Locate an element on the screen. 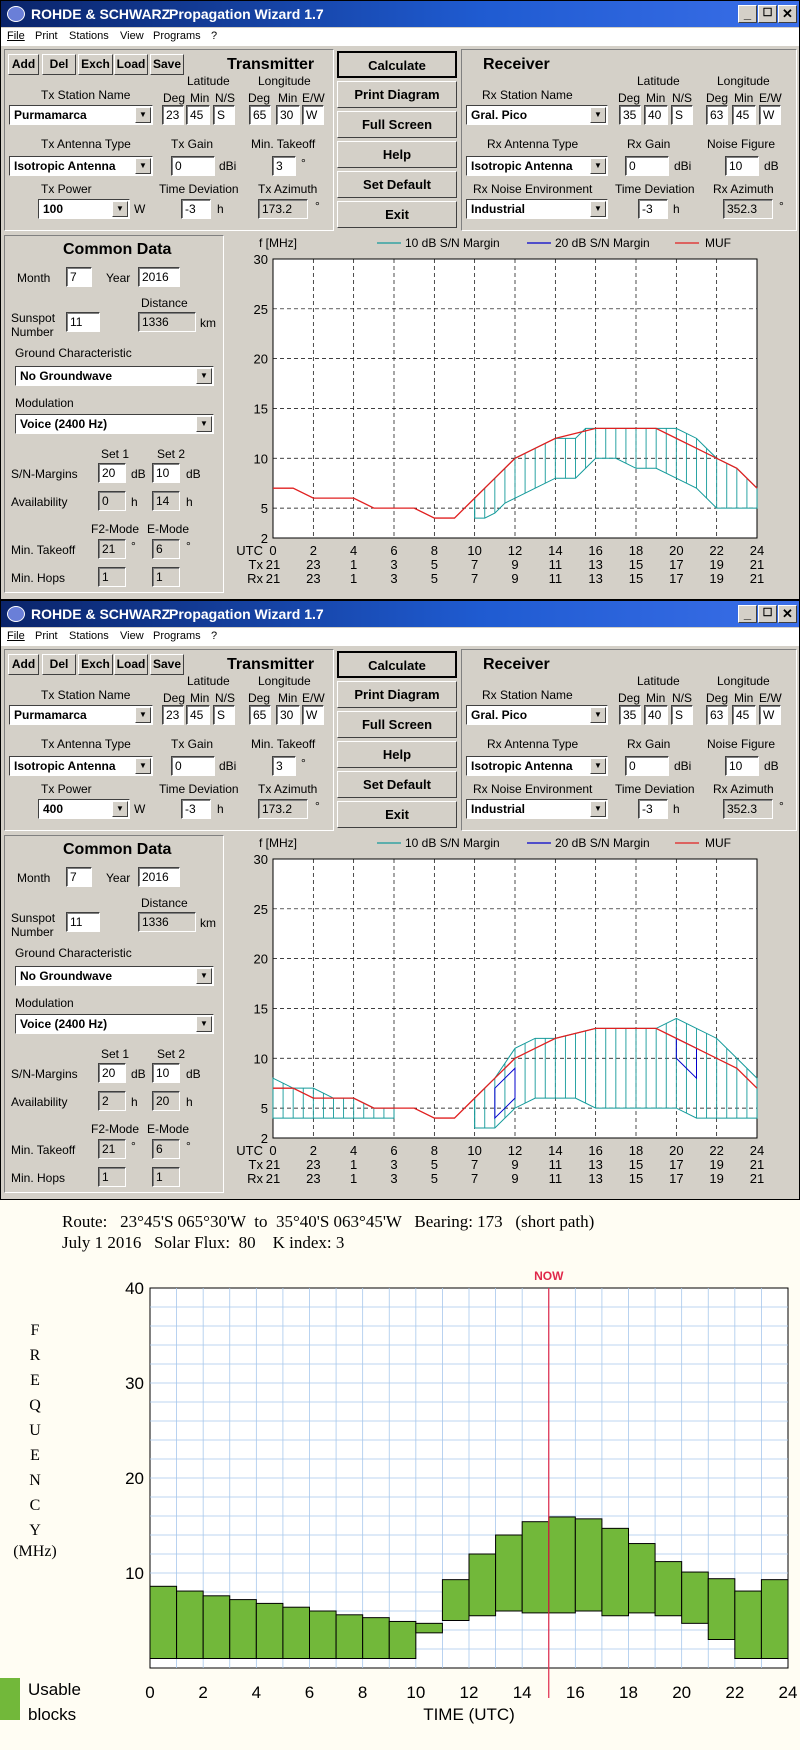 The width and height of the screenshot is (800, 1750). maximize-button: ☐ is located at coordinates (767, 614).